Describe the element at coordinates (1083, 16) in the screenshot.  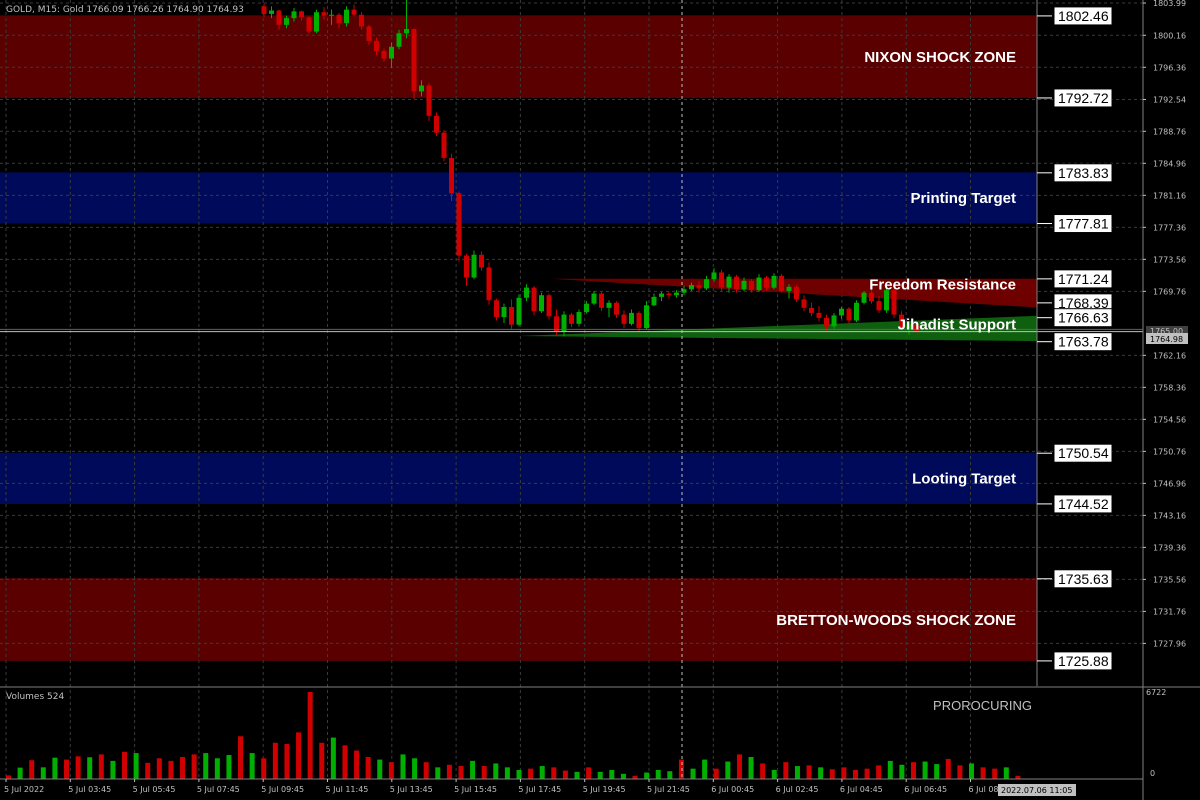
I see `level-value: 1802.46` at that location.